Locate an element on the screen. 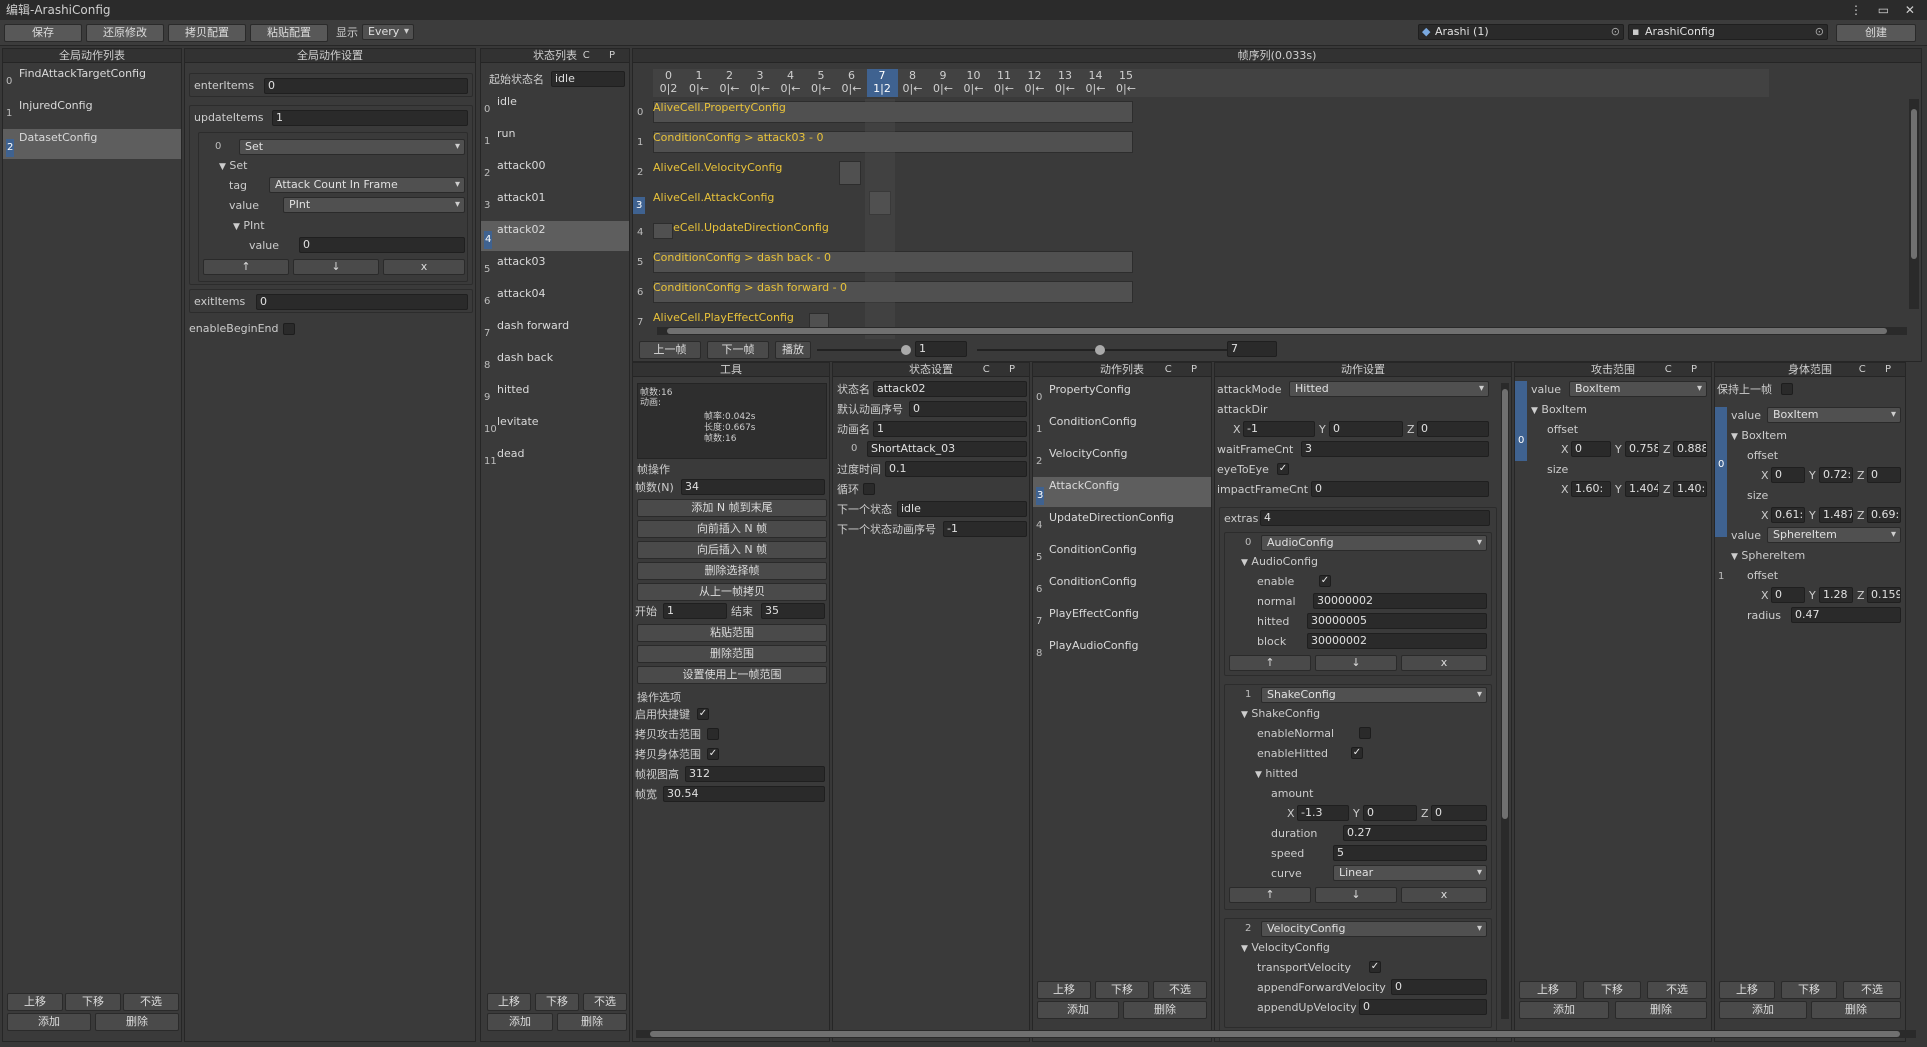 The height and width of the screenshot is (1047, 1927). body-value-dropdown-0: BoxItem is located at coordinates (1834, 415).